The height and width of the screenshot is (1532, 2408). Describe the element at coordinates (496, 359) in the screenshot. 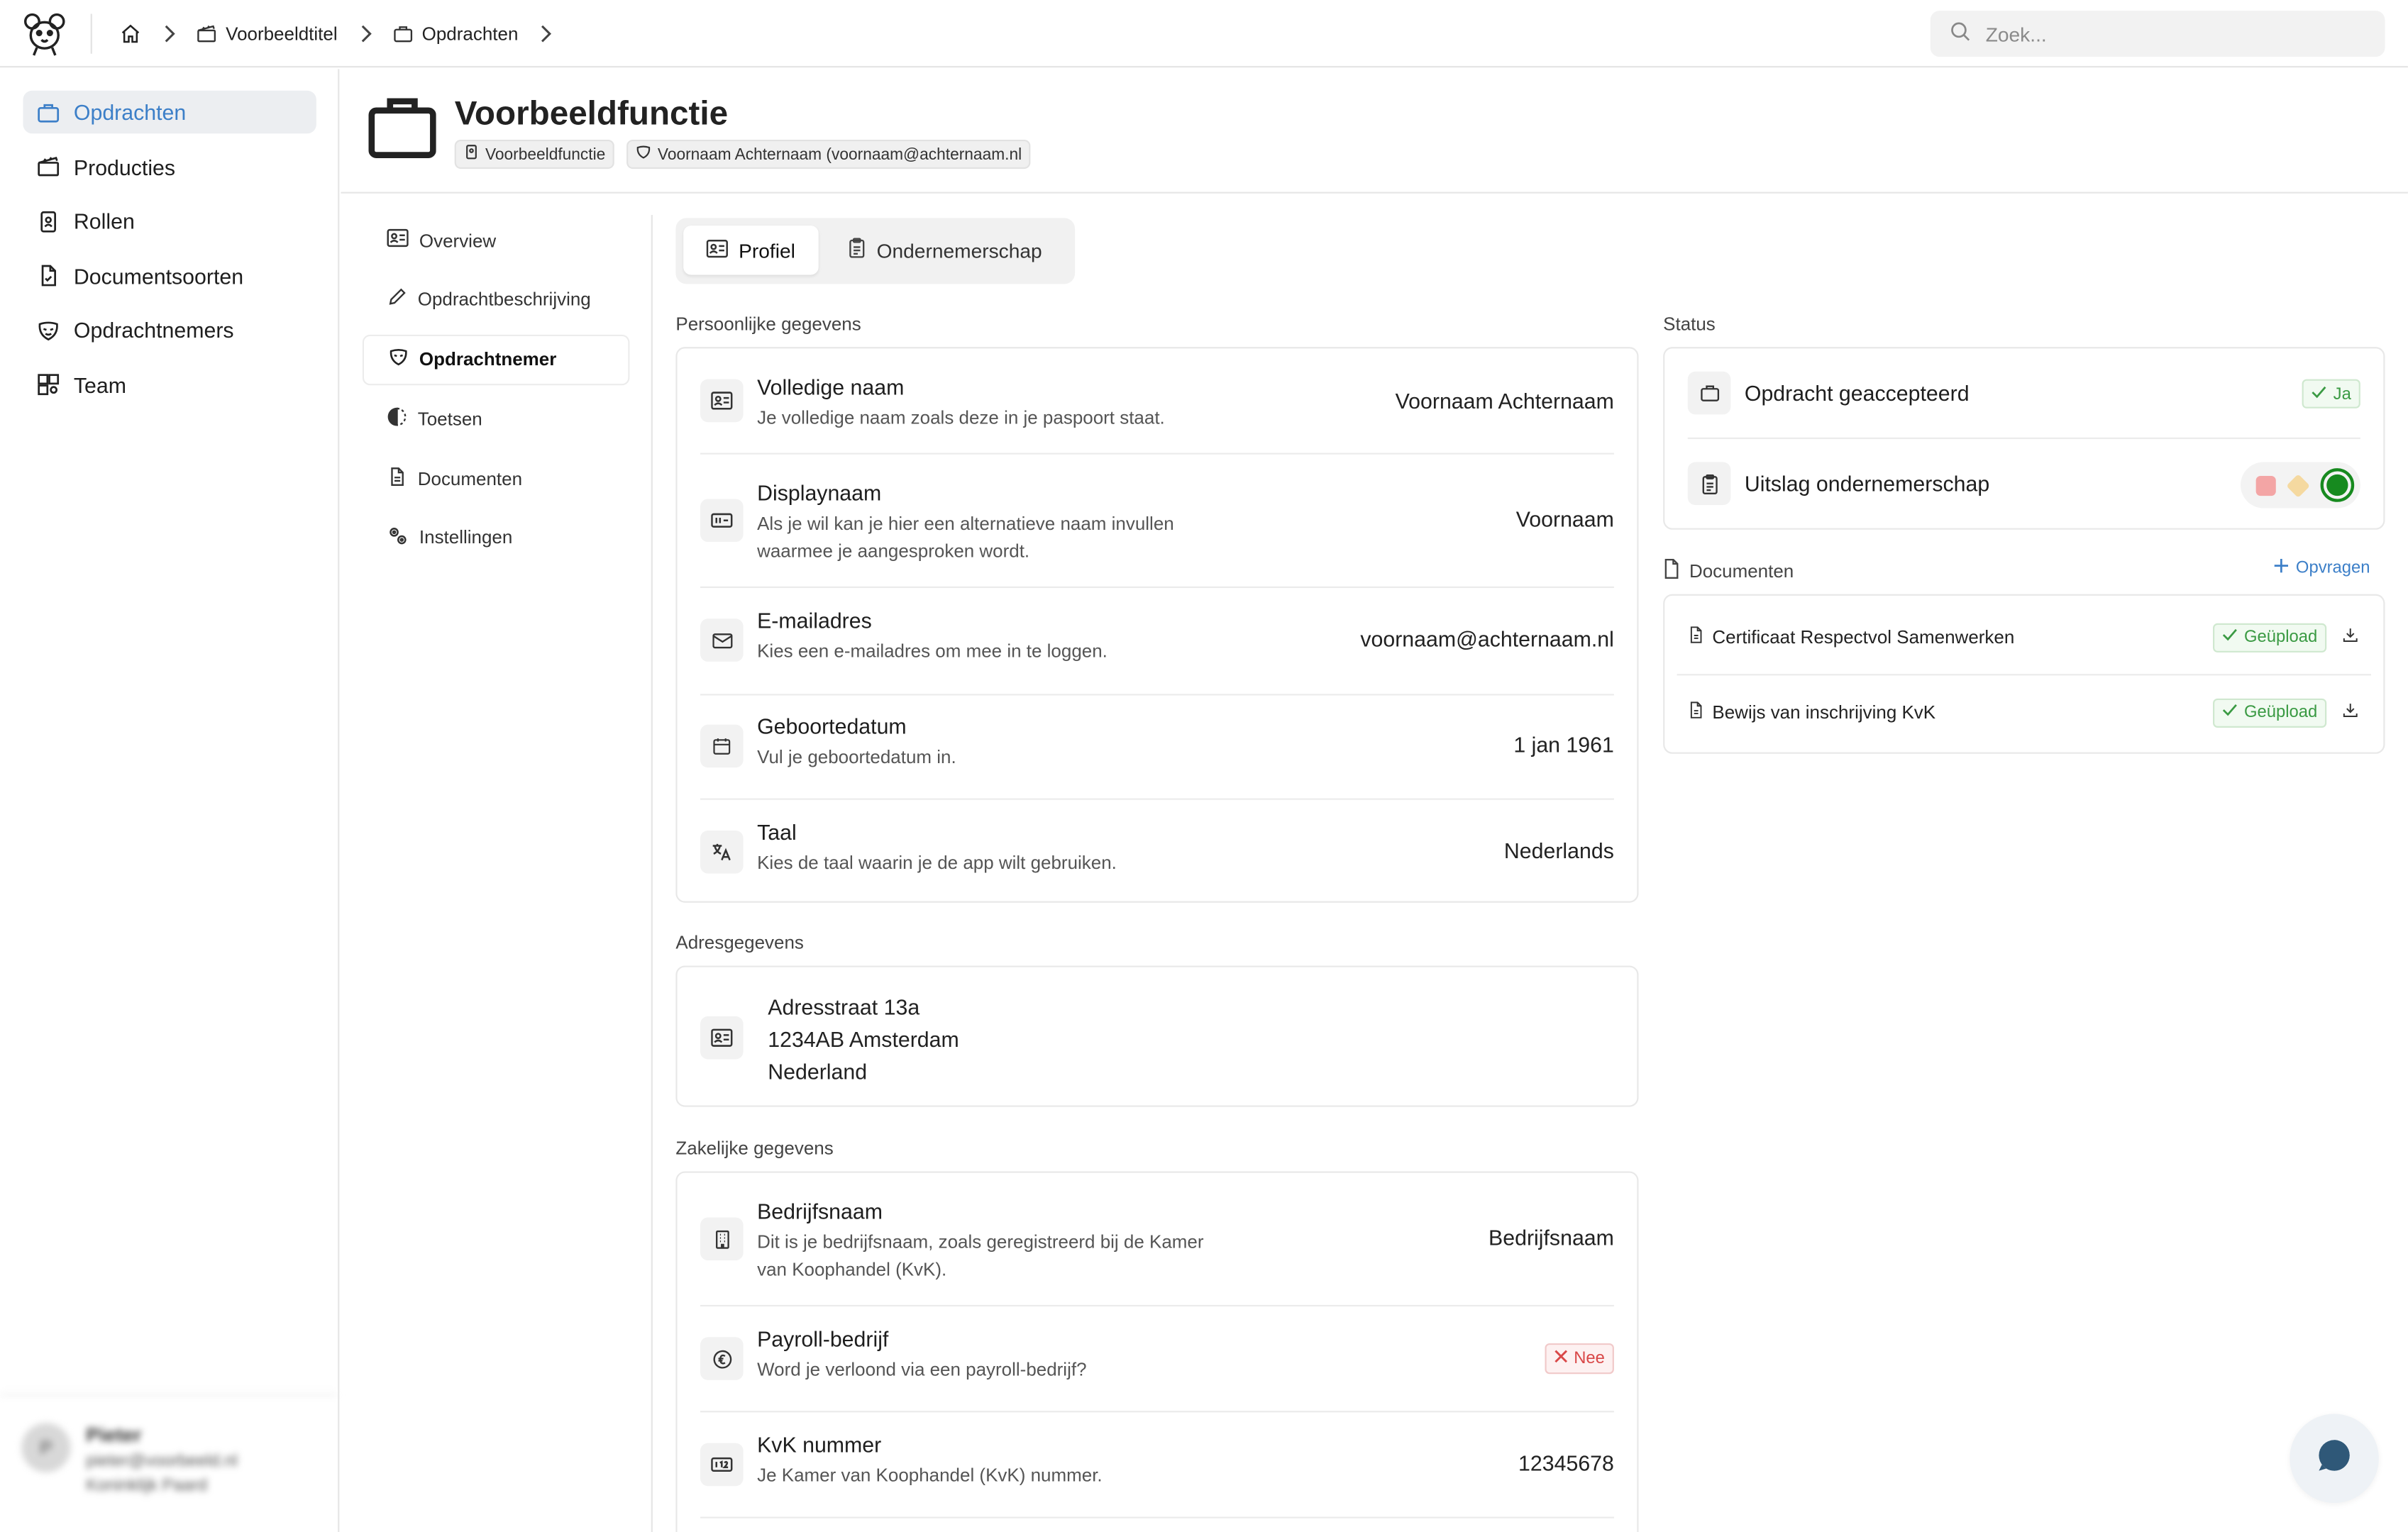

I see `subnav-item-opdrachtnemer: Opdrachtnemer` at that location.